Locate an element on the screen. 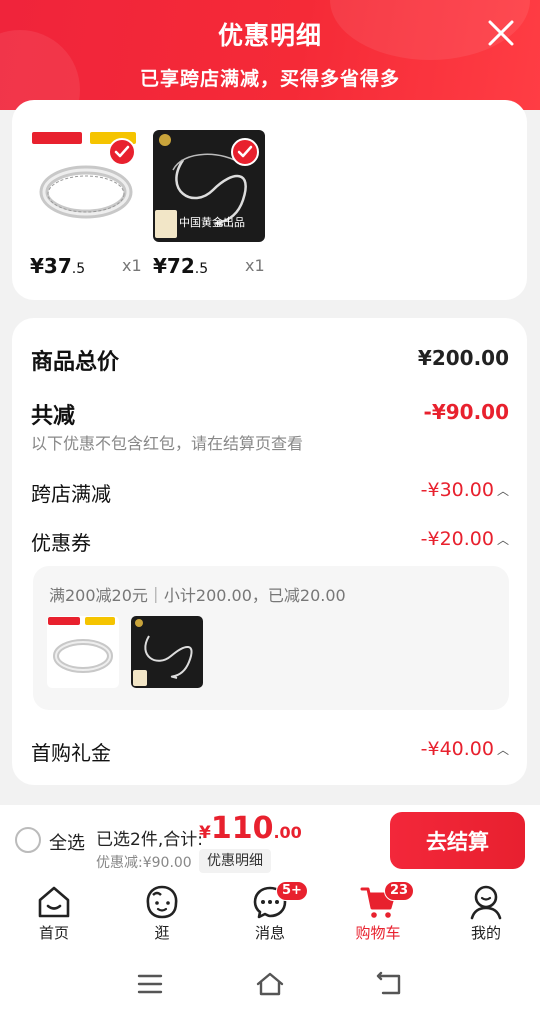 This screenshot has height=1016, width=540. header: 优惠明细 已享跨店满减，买得多省得多 is located at coordinates (270, 55).